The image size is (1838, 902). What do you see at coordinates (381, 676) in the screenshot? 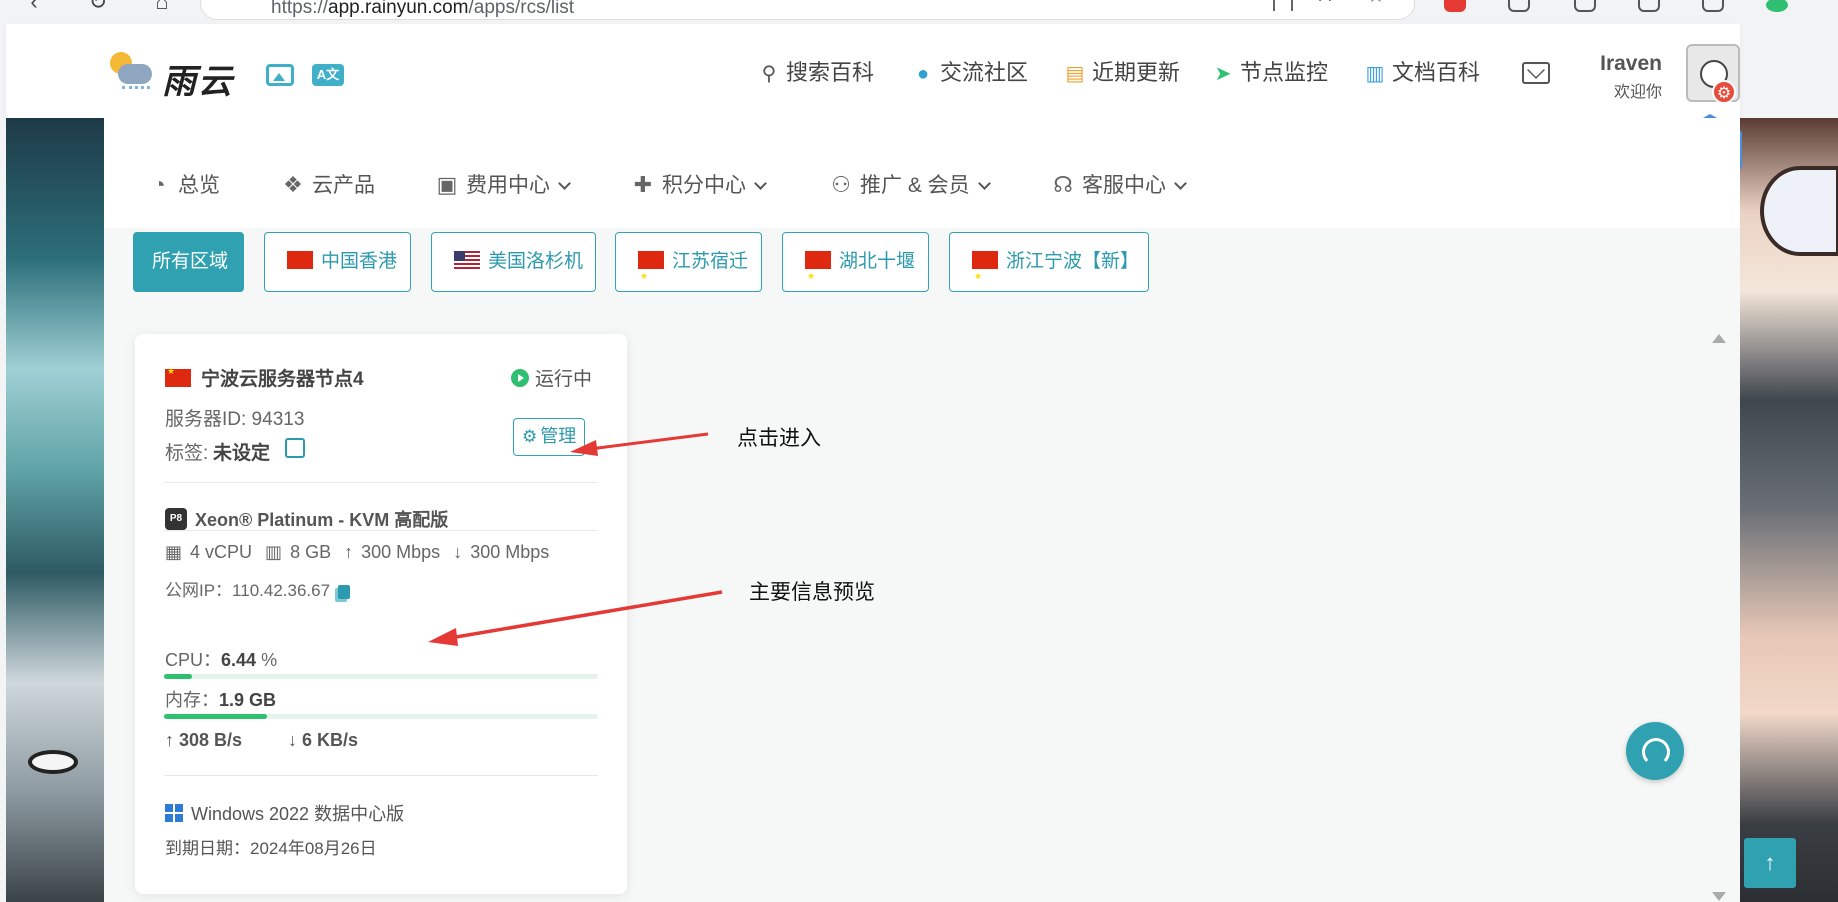
I see `cpu-usage-bar` at bounding box center [381, 676].